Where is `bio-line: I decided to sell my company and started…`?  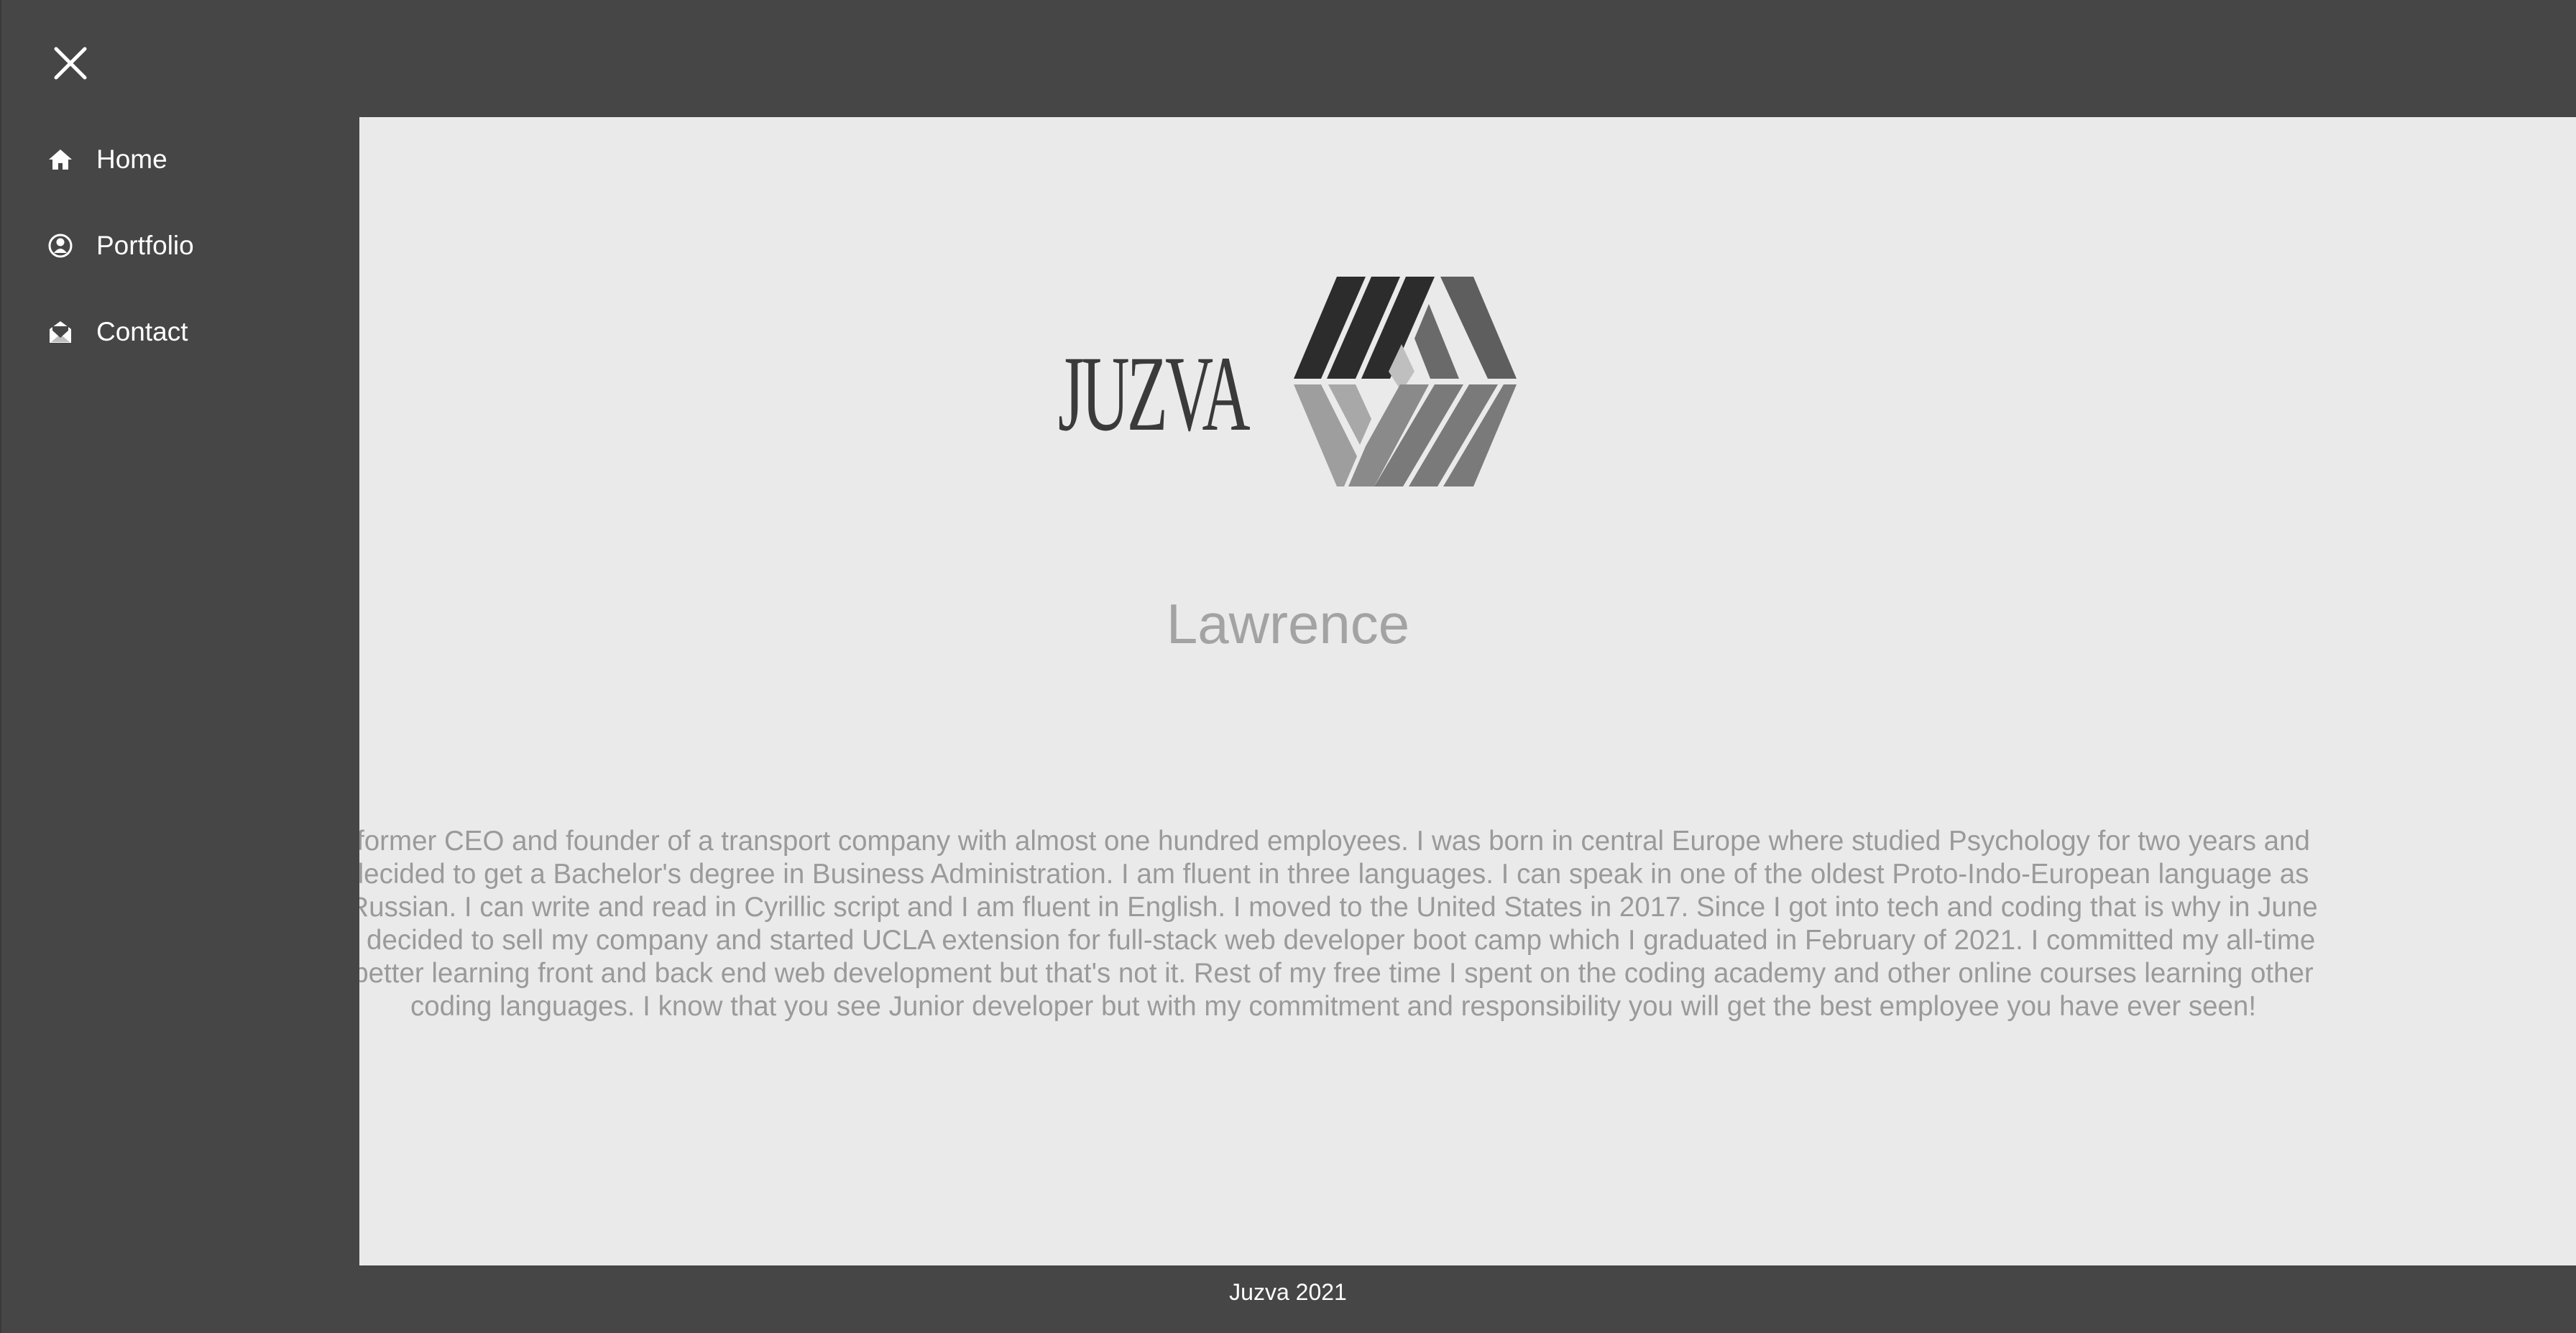
bio-line: I decided to sell my company and started… is located at coordinates (1333, 941).